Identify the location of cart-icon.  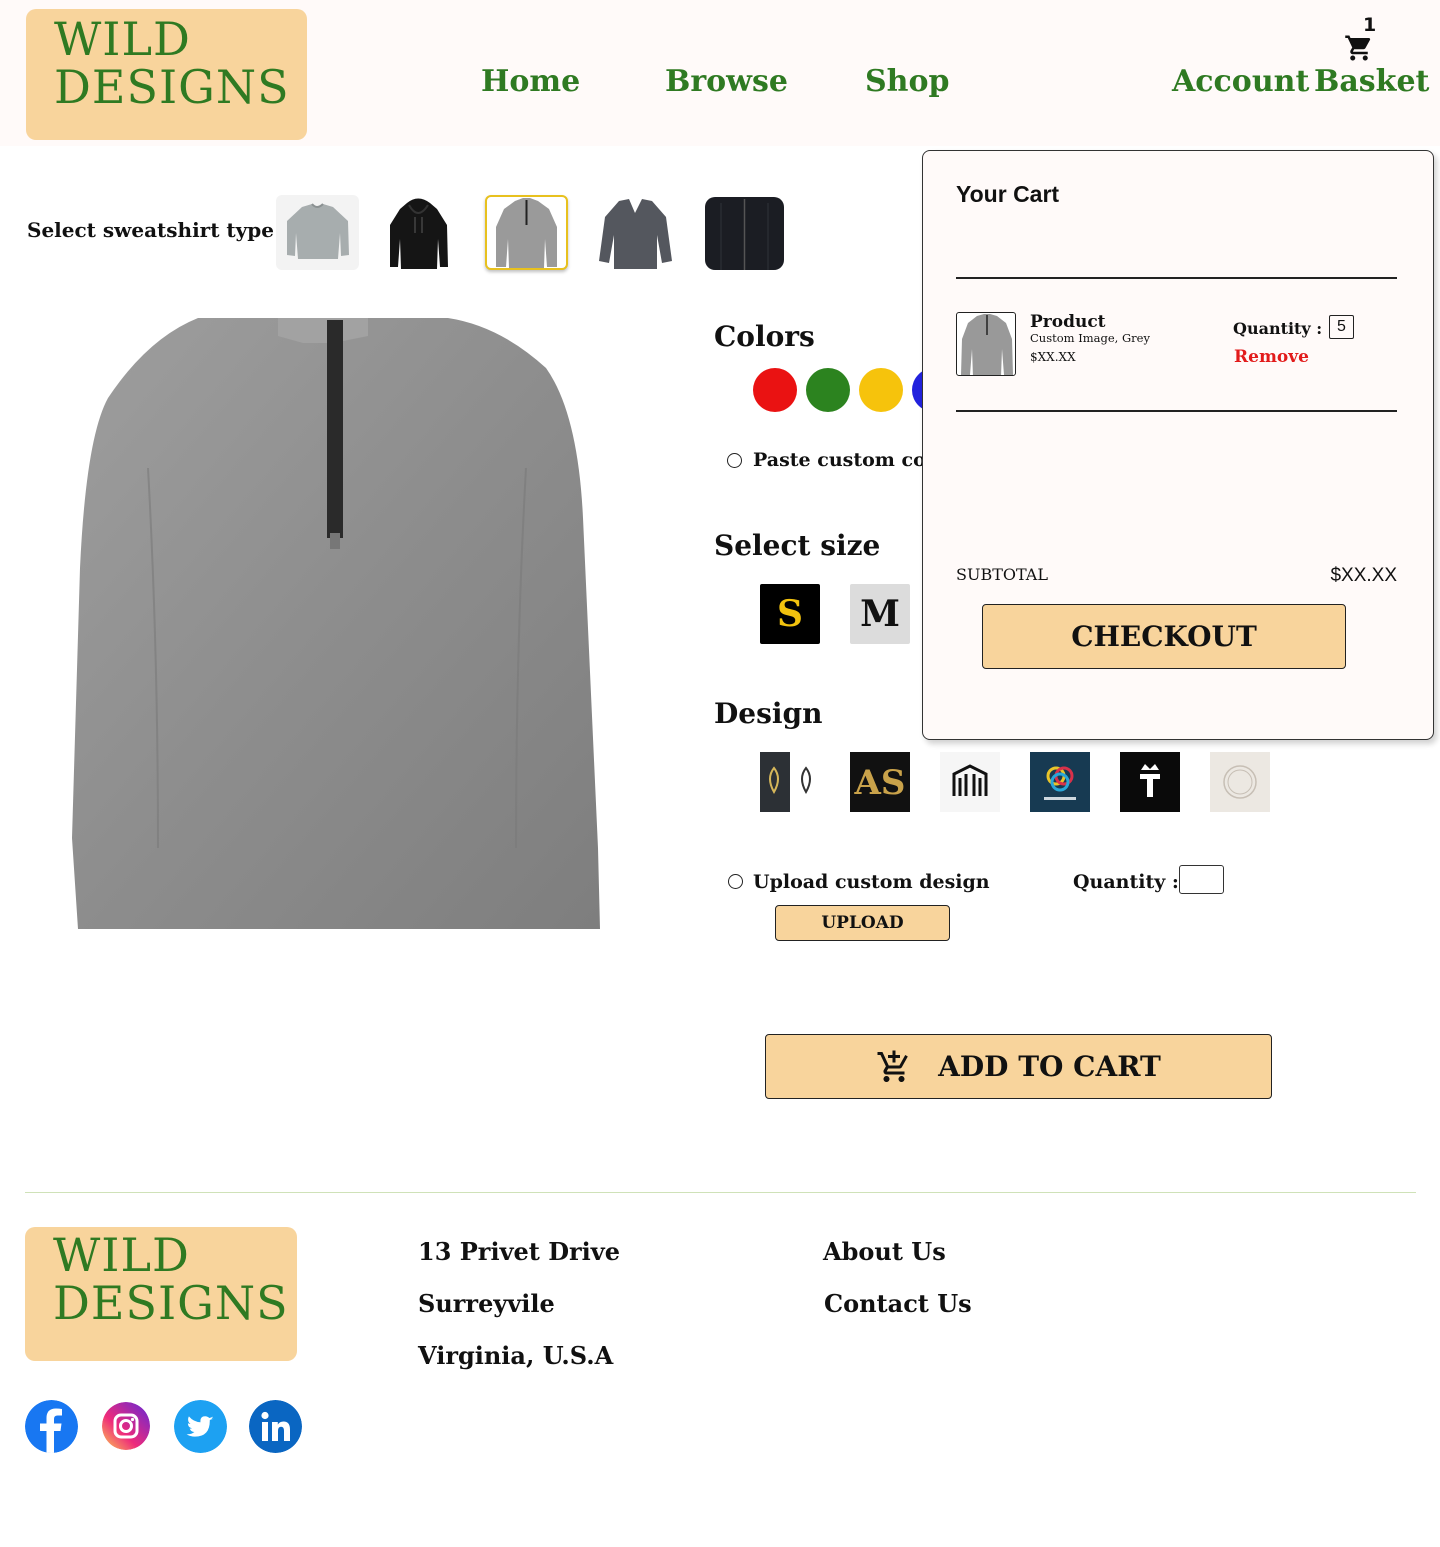
(1359, 48).